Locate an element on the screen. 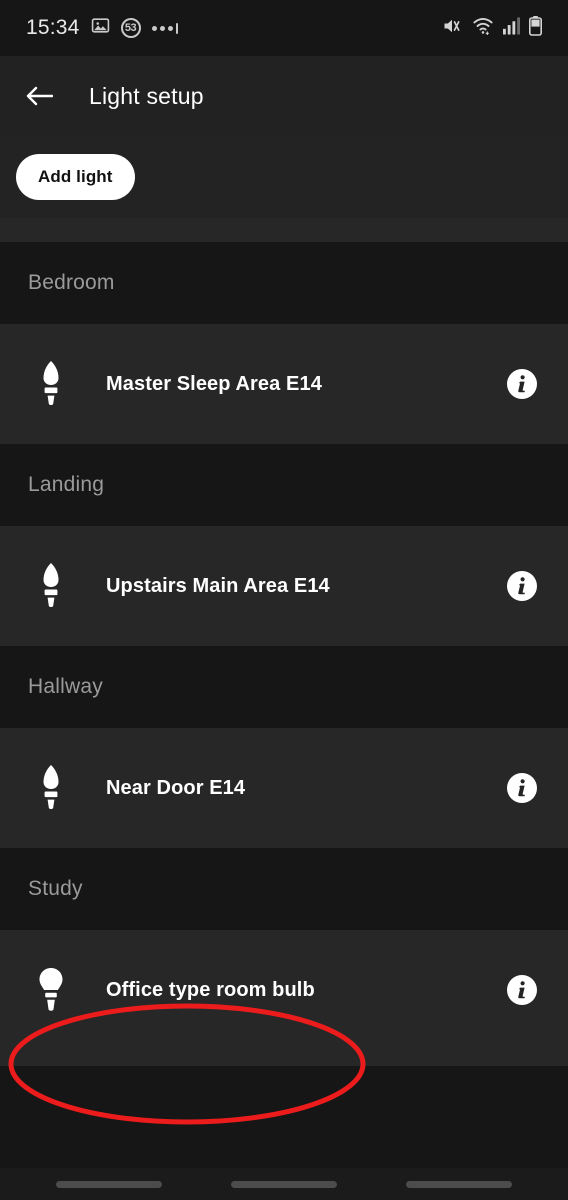 The image size is (568, 1200). light-name-label: Near Door E14 is located at coordinates (176, 787).